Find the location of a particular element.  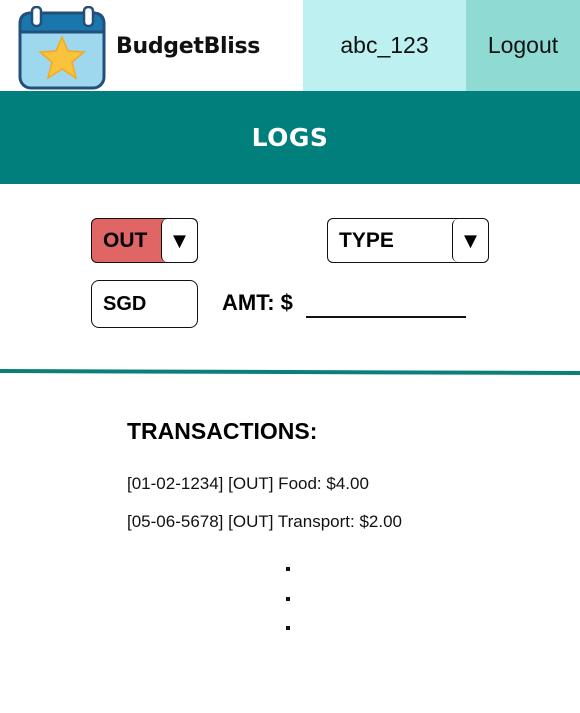

calendar-star-icon is located at coordinates (62, 48).